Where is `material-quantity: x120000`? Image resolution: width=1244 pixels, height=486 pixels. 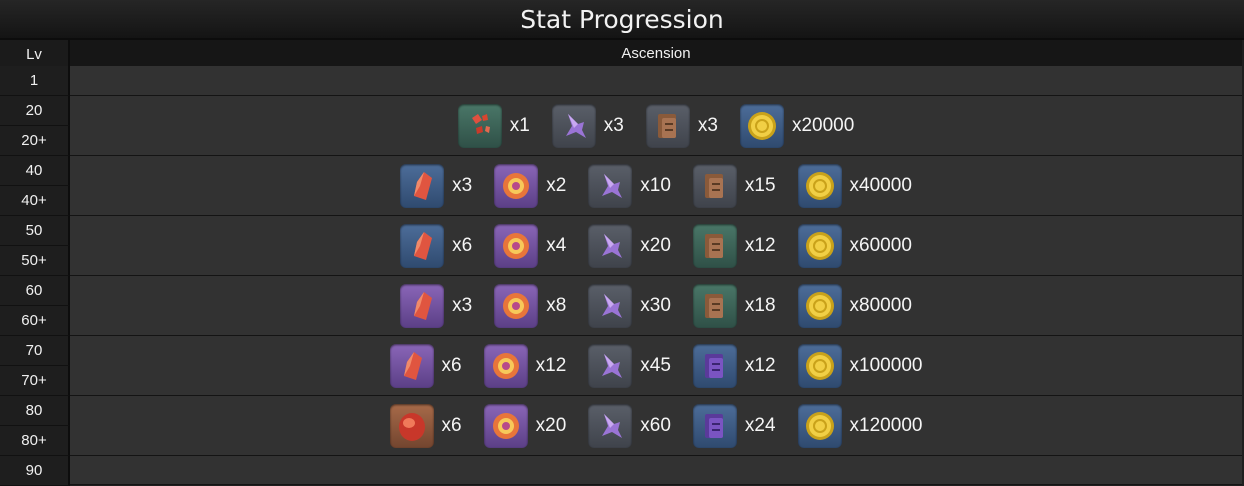 material-quantity: x120000 is located at coordinates (886, 425).